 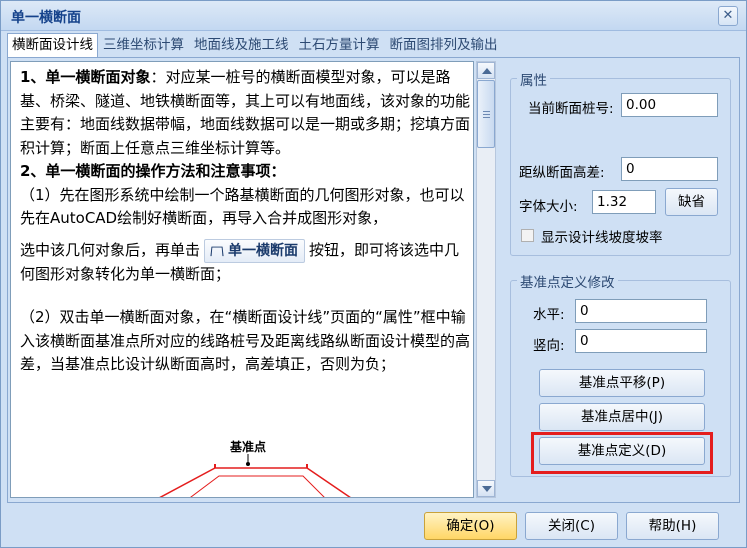 I want to click on station-label: 当前断面桩号:, so click(x=571, y=109).